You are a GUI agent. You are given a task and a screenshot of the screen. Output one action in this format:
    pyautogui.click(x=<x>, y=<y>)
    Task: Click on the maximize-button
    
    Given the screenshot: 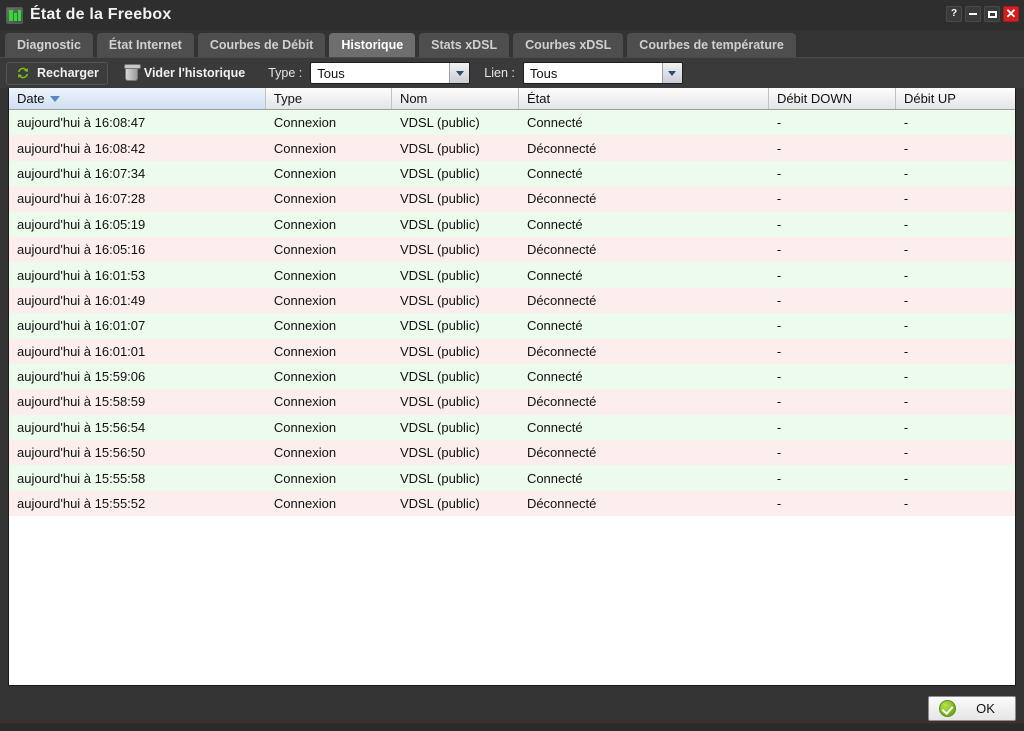 What is the action you would take?
    pyautogui.click(x=992, y=14)
    